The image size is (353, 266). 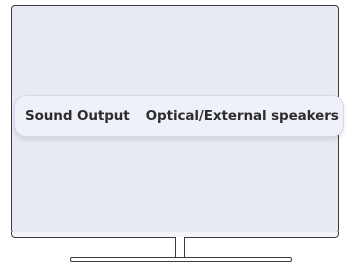 I want to click on sound-output-setting-row: Sound Output Optical/External speakers, so click(x=179, y=116).